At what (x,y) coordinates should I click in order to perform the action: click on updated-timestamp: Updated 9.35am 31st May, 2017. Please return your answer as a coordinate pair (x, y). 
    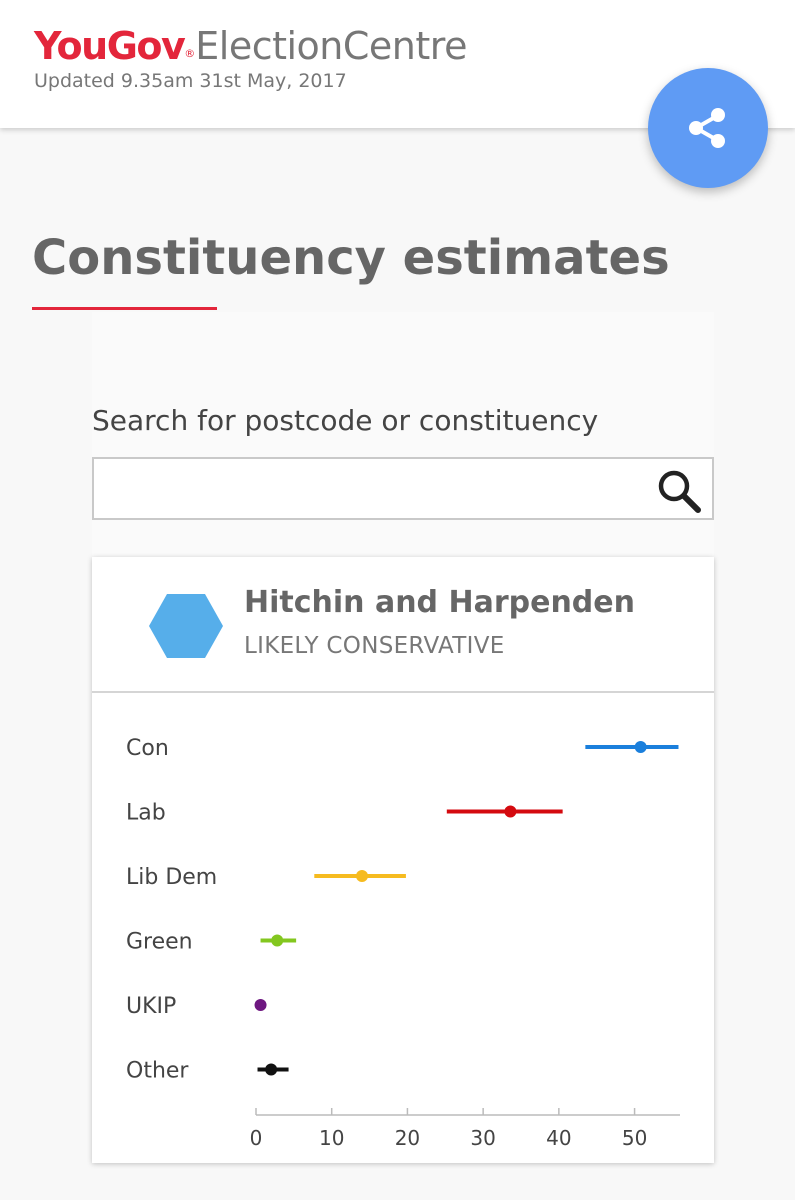
    Looking at the image, I should click on (190, 81).